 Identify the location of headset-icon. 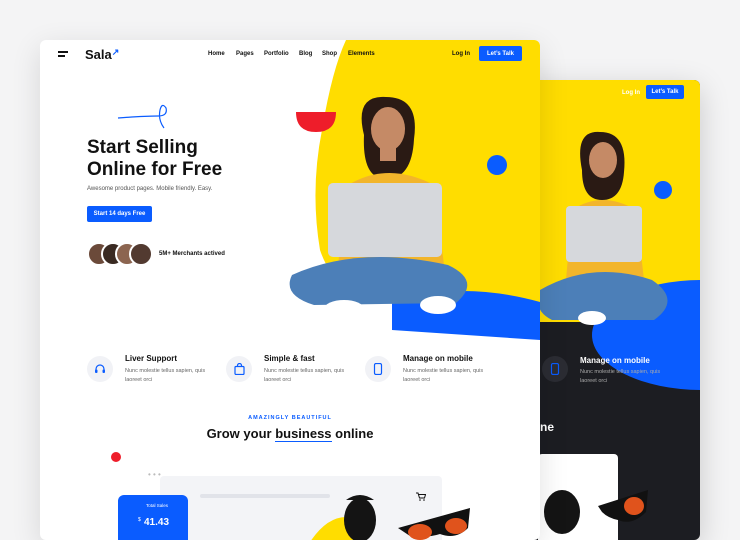
(100, 369).